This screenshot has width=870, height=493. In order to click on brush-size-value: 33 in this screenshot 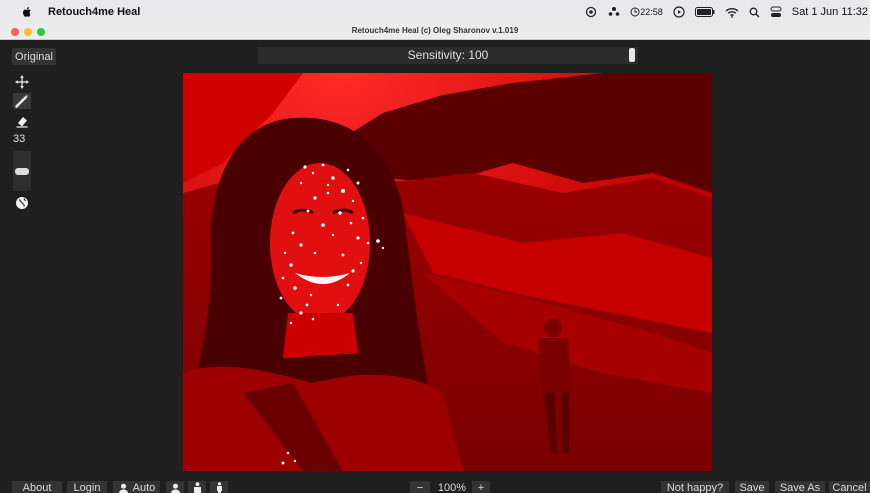, I will do `click(19, 139)`.